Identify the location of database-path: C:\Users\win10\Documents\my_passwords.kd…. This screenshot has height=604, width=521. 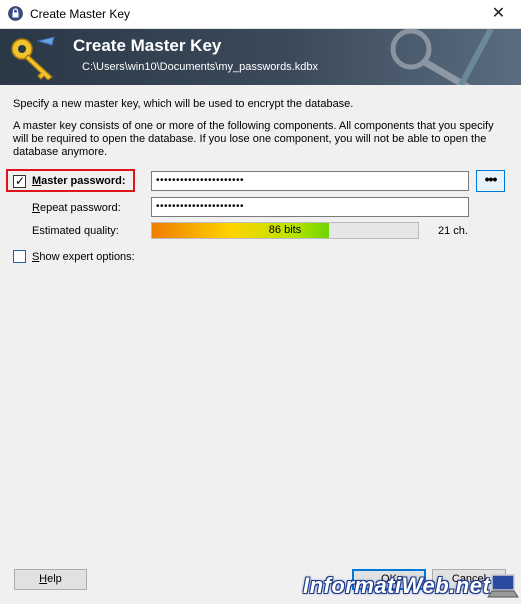
(200, 67).